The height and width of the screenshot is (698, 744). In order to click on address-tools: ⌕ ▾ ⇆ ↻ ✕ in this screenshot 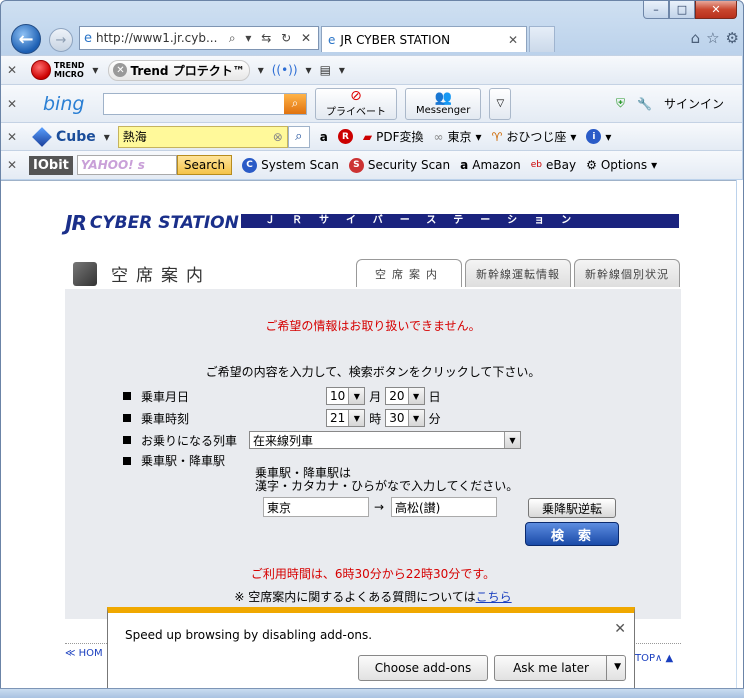, I will do `click(271, 38)`.